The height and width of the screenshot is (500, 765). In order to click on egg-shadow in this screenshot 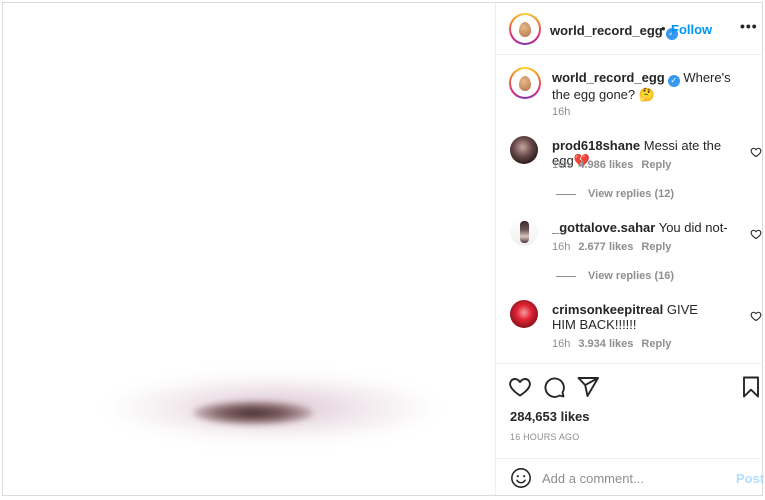, I will do `click(253, 413)`.